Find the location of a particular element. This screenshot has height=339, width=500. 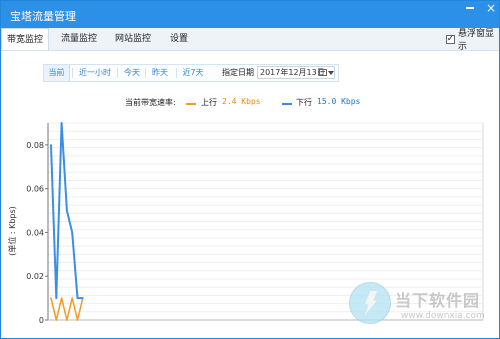

date-label: 指定日期 is located at coordinates (238, 72).